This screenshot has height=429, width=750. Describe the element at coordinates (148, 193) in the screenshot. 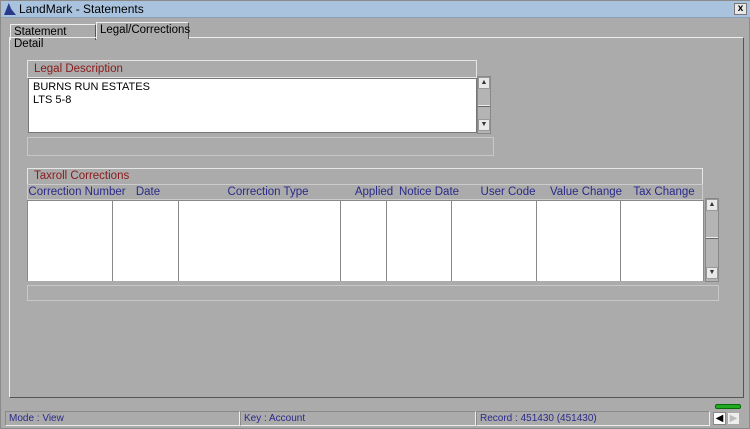

I see `col-date: Date` at that location.